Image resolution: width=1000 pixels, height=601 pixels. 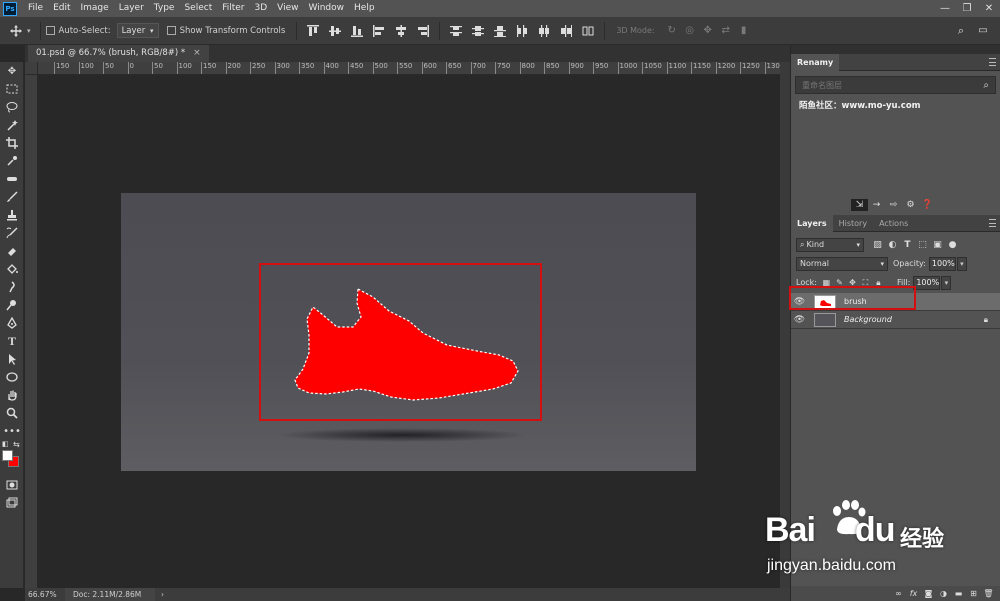 I want to click on eraser-tool-icon, so click(x=12, y=251).